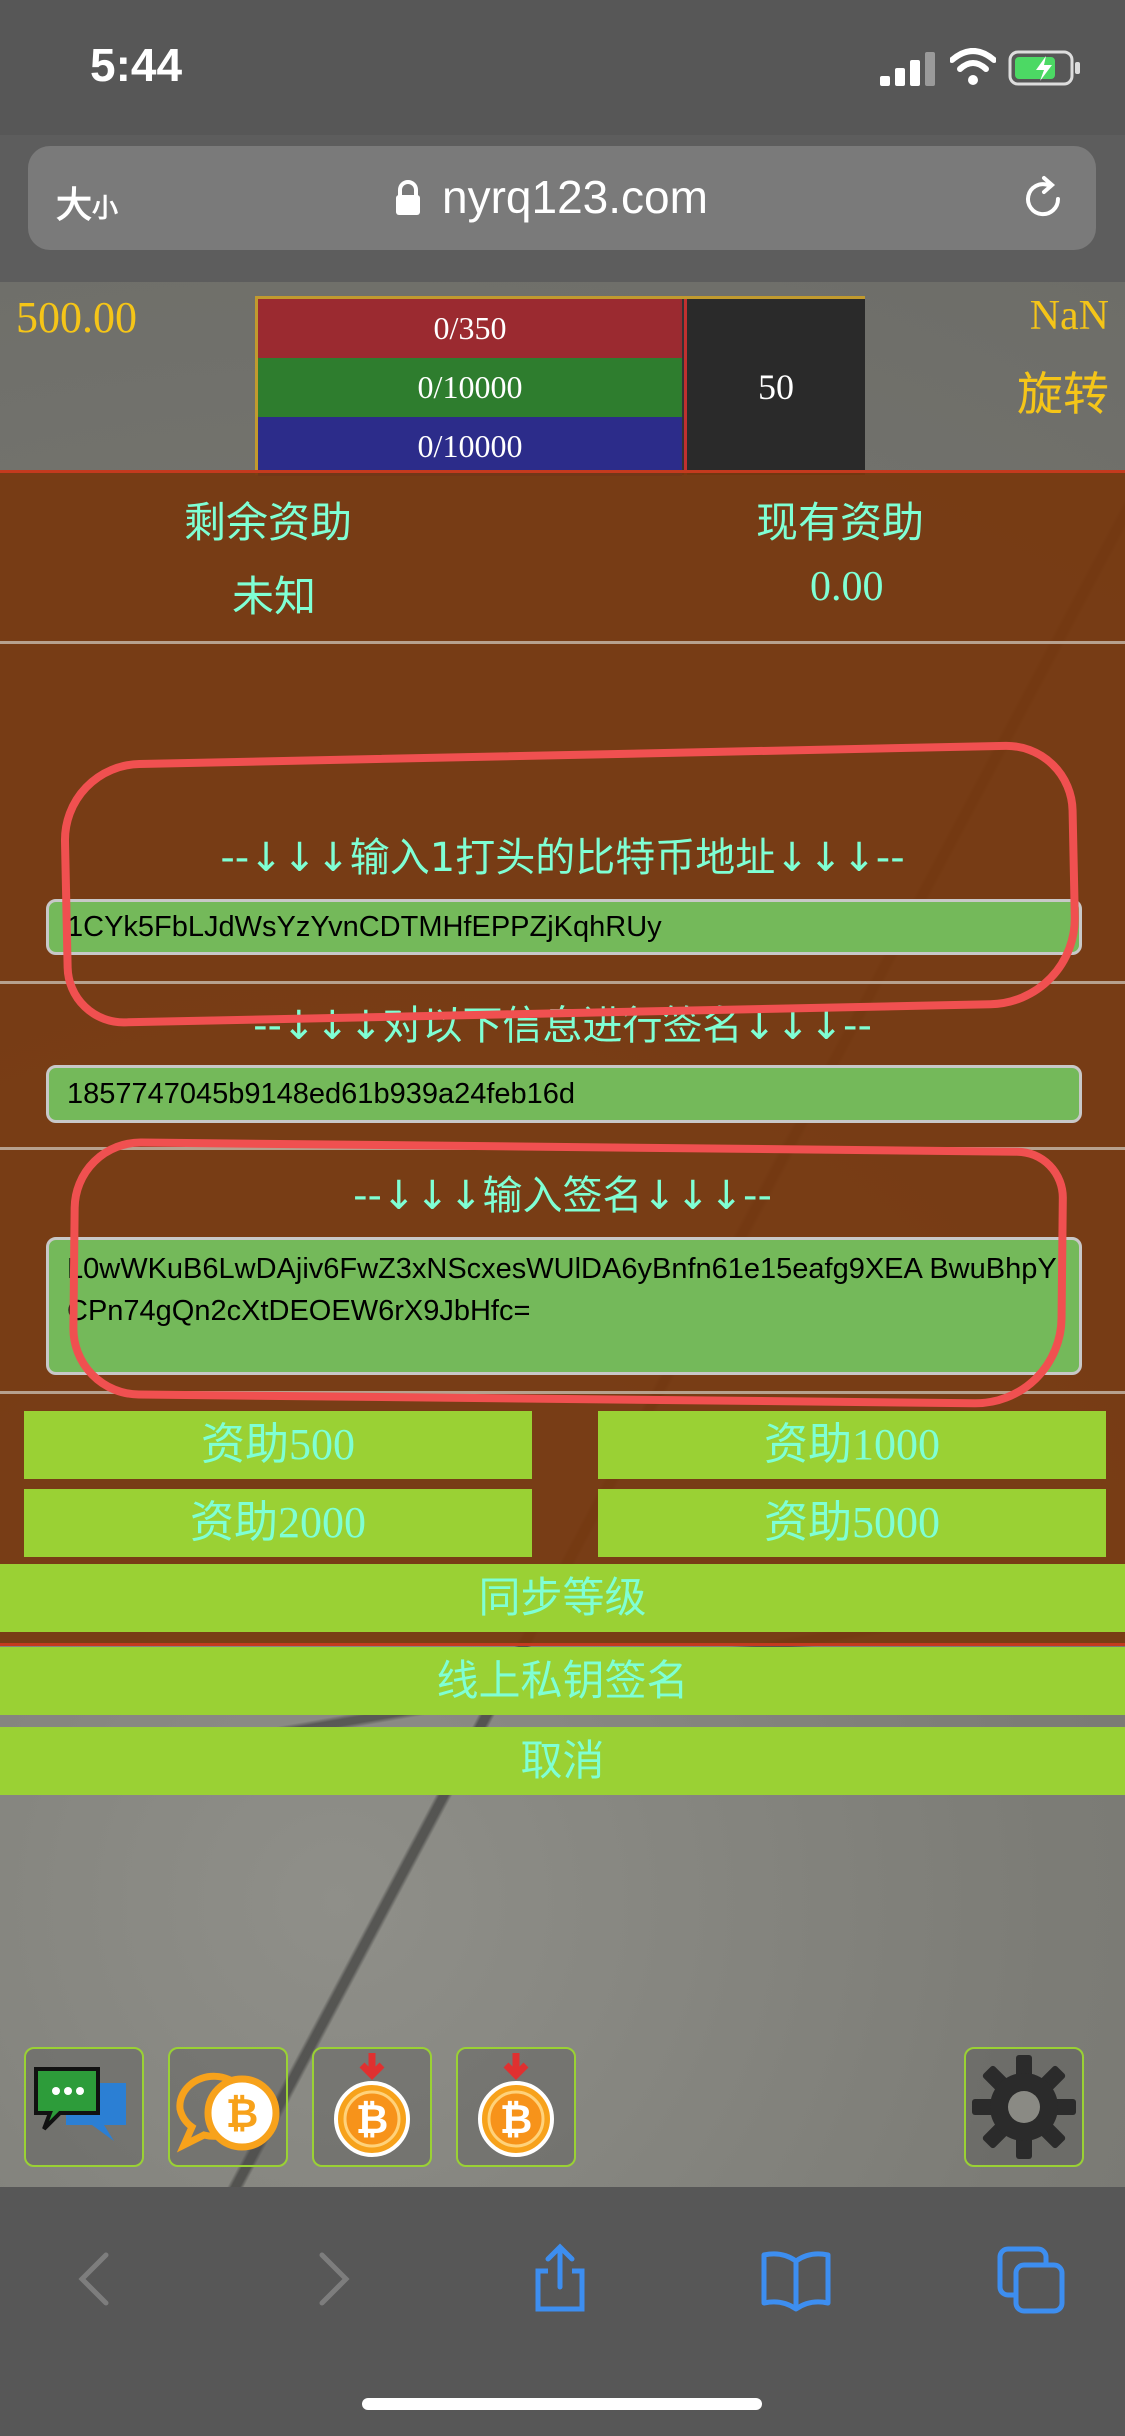 The height and width of the screenshot is (2436, 1125). I want to click on stats-box: 0/350 0/10000 0/10000 50, so click(560, 386).